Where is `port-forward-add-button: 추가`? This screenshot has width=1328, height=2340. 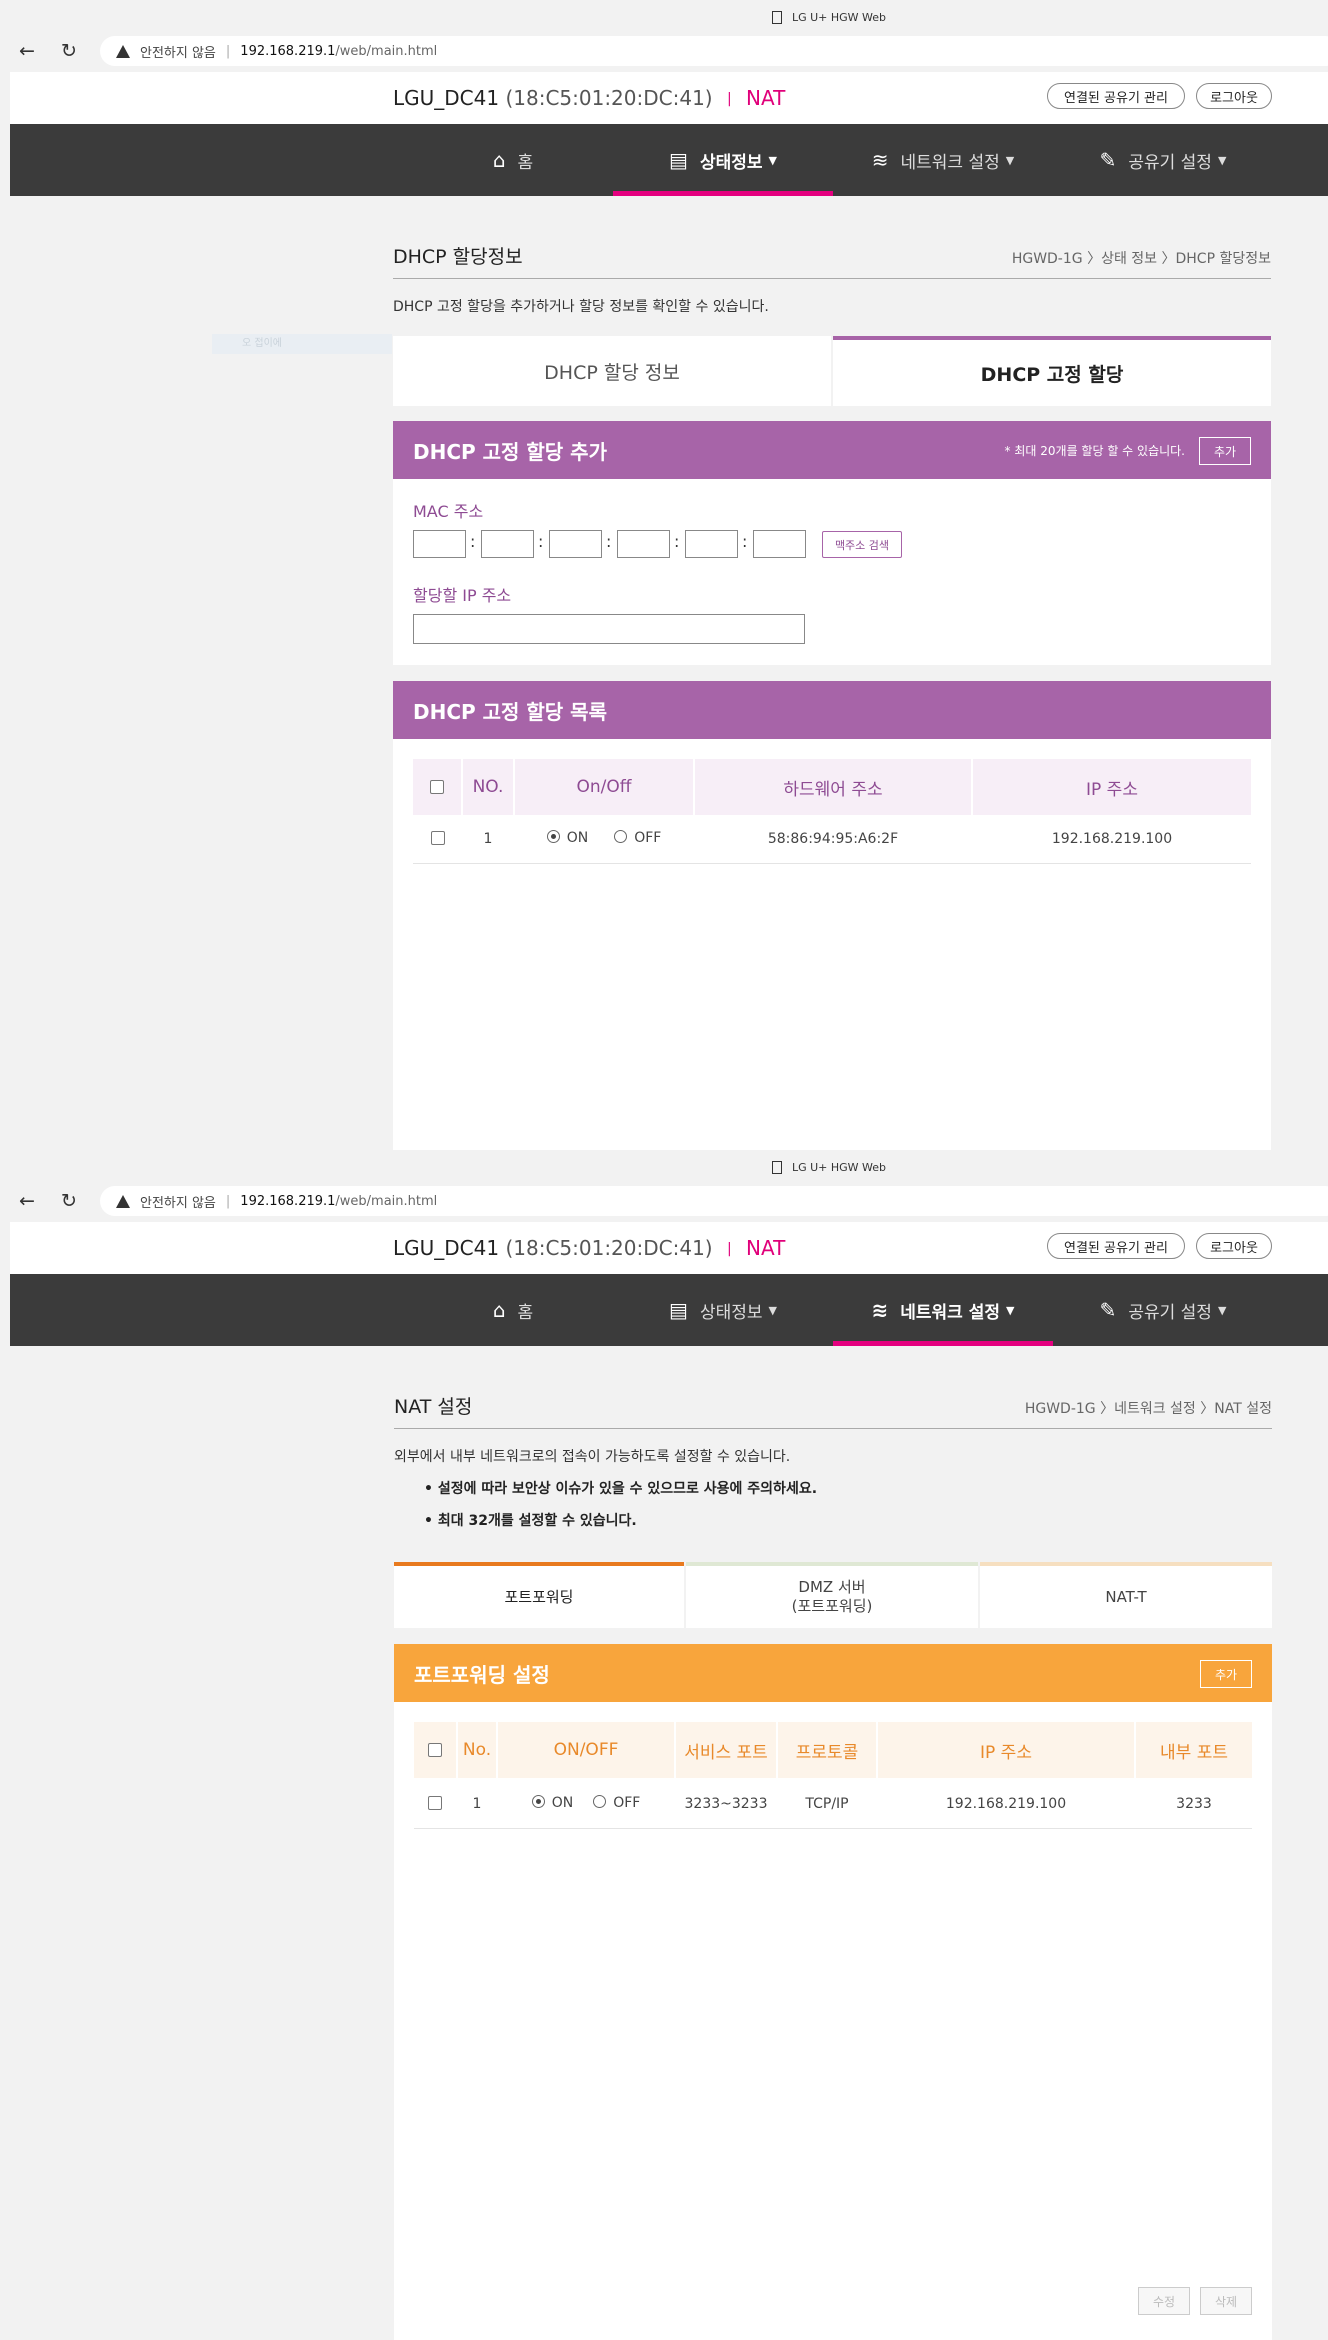 port-forward-add-button: 추가 is located at coordinates (1226, 1674).